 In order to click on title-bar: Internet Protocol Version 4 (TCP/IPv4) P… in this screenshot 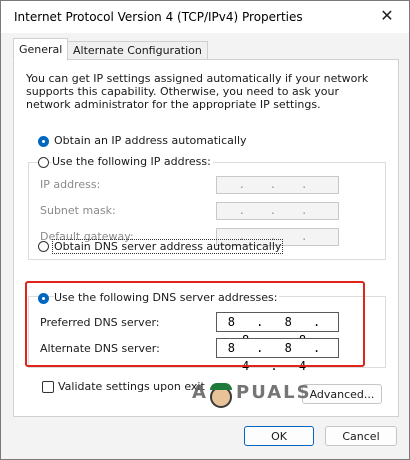, I will do `click(205, 17)`.